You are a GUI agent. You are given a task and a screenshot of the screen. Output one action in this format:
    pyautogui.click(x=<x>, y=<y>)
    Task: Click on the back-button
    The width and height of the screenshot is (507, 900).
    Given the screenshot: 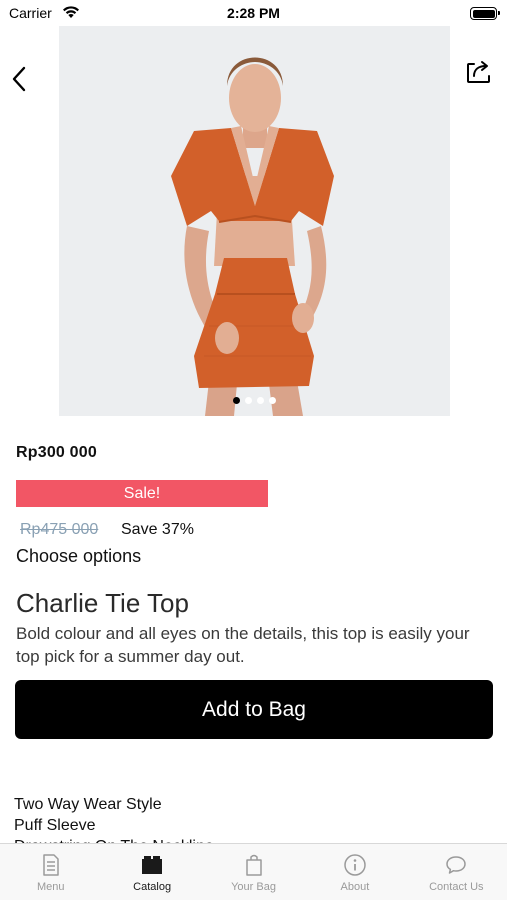 What is the action you would take?
    pyautogui.click(x=19, y=79)
    